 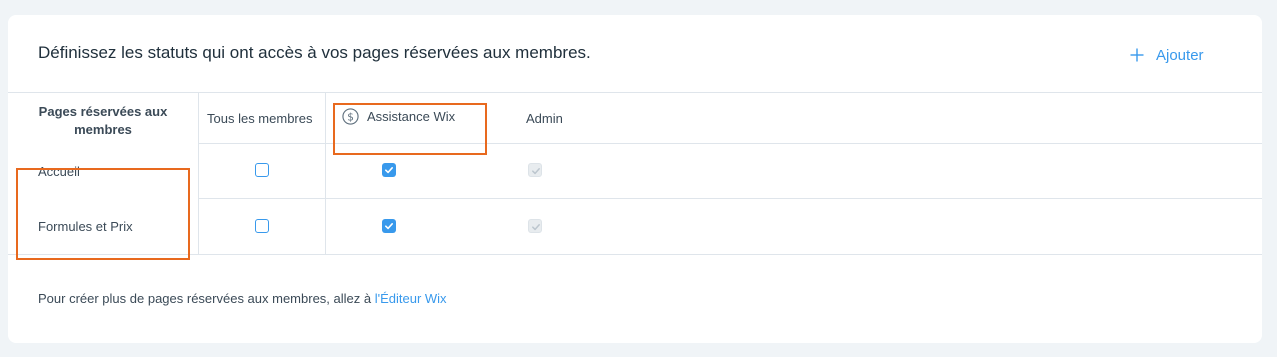 I want to click on checkbox-pricing-admin, so click(x=535, y=226).